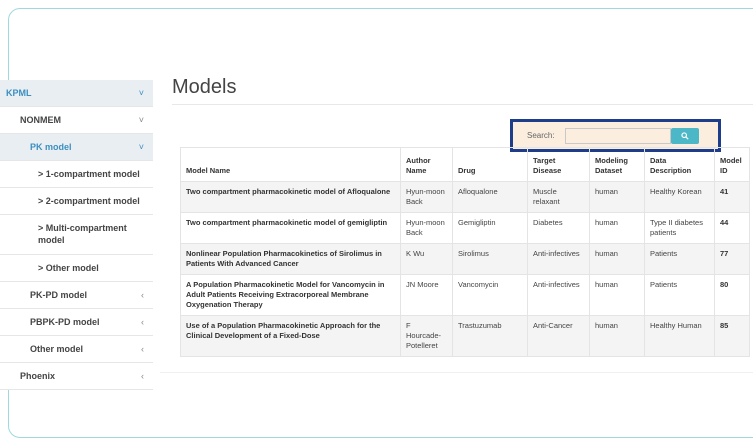 The image size is (753, 438). What do you see at coordinates (19, 93) in the screenshot?
I see `sidebar-item-label: KPML` at bounding box center [19, 93].